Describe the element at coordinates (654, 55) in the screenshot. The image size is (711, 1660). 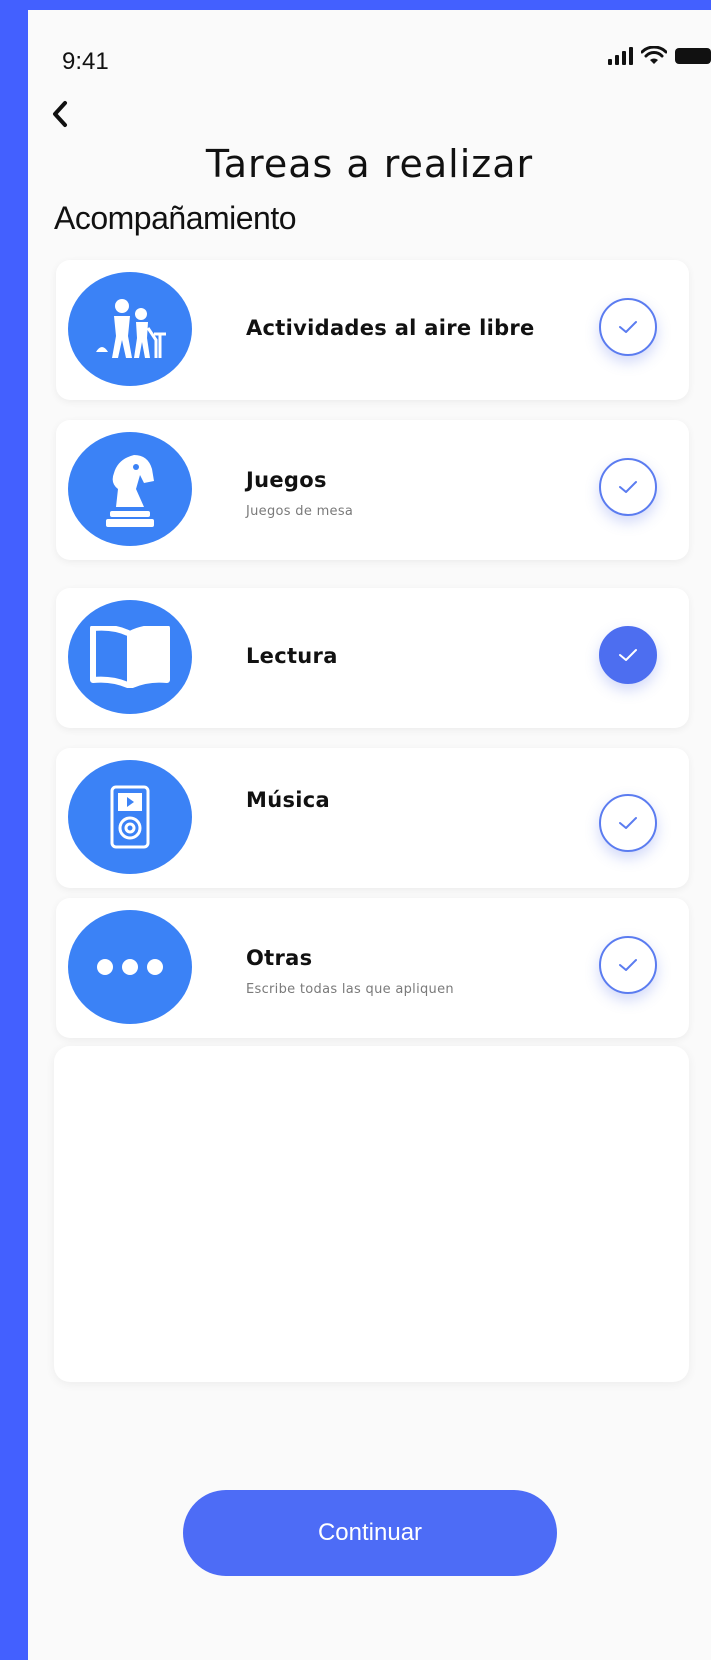
I see `wifi-icon` at that location.